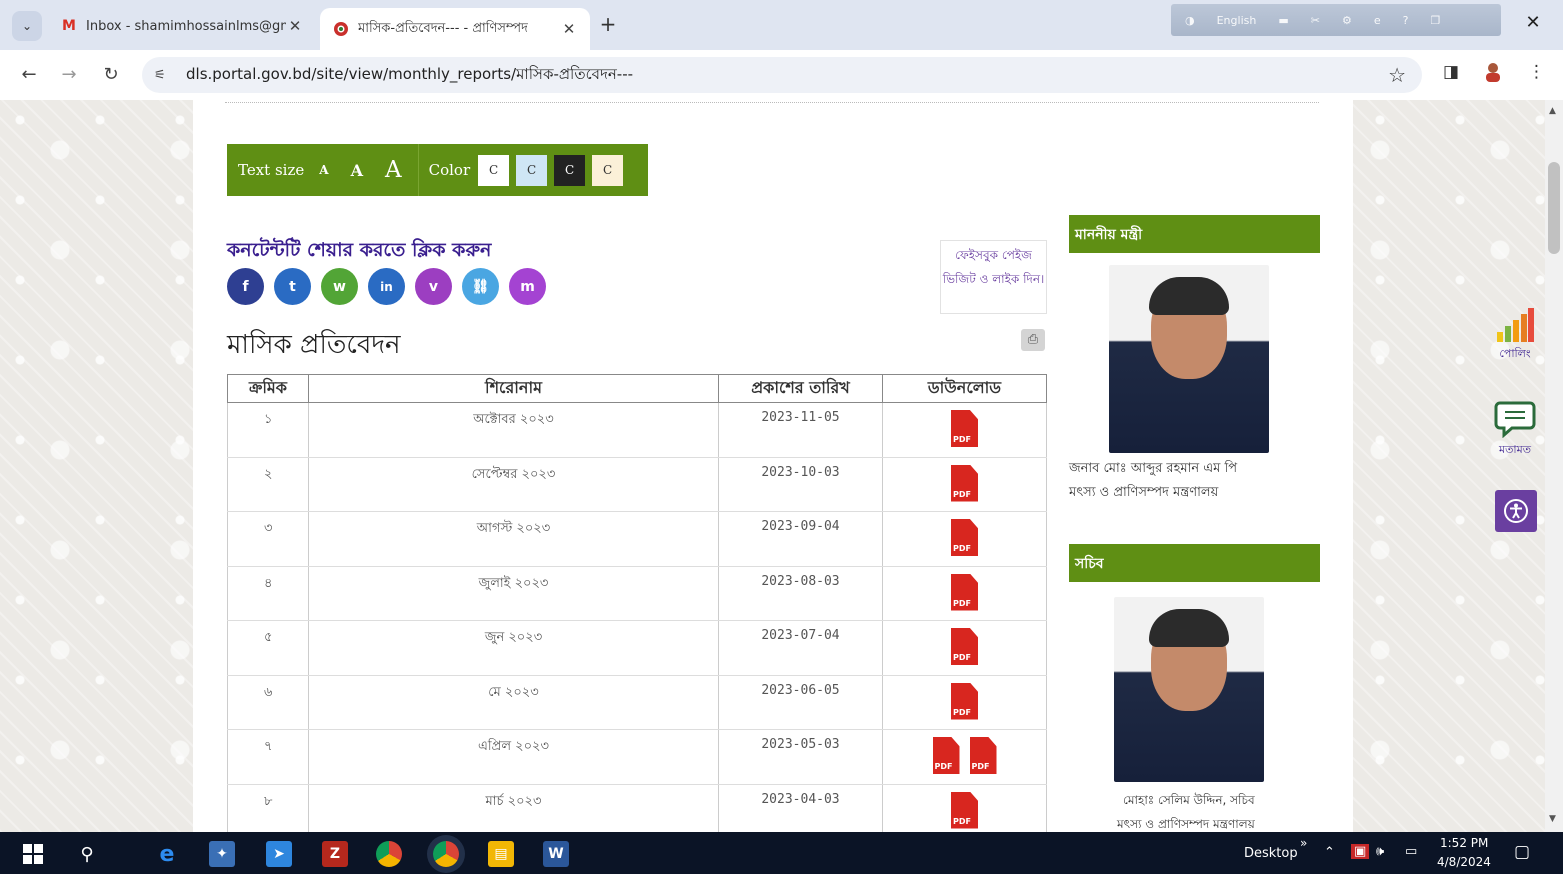 The image size is (1563, 874). I want to click on extension-icon: ◑, so click(1190, 20).